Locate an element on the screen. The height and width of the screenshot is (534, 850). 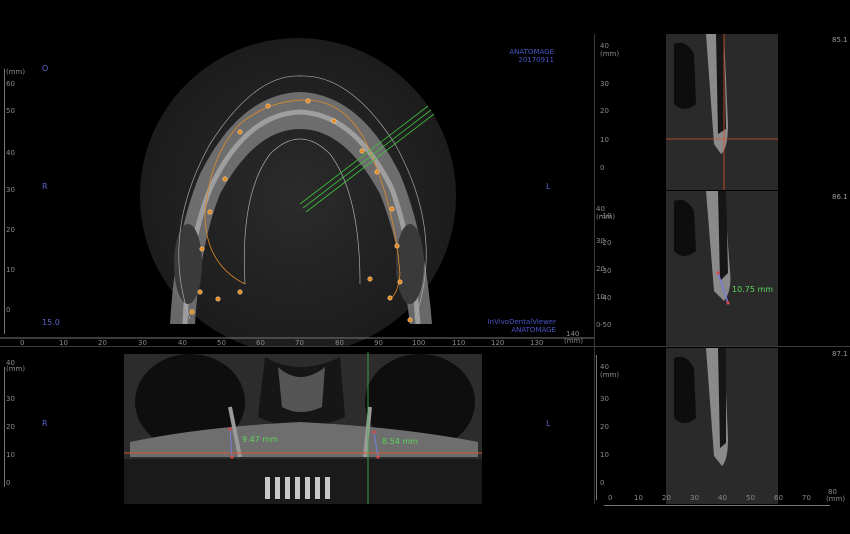
pano-y-tick: 10 is located at coordinates (10, 455).